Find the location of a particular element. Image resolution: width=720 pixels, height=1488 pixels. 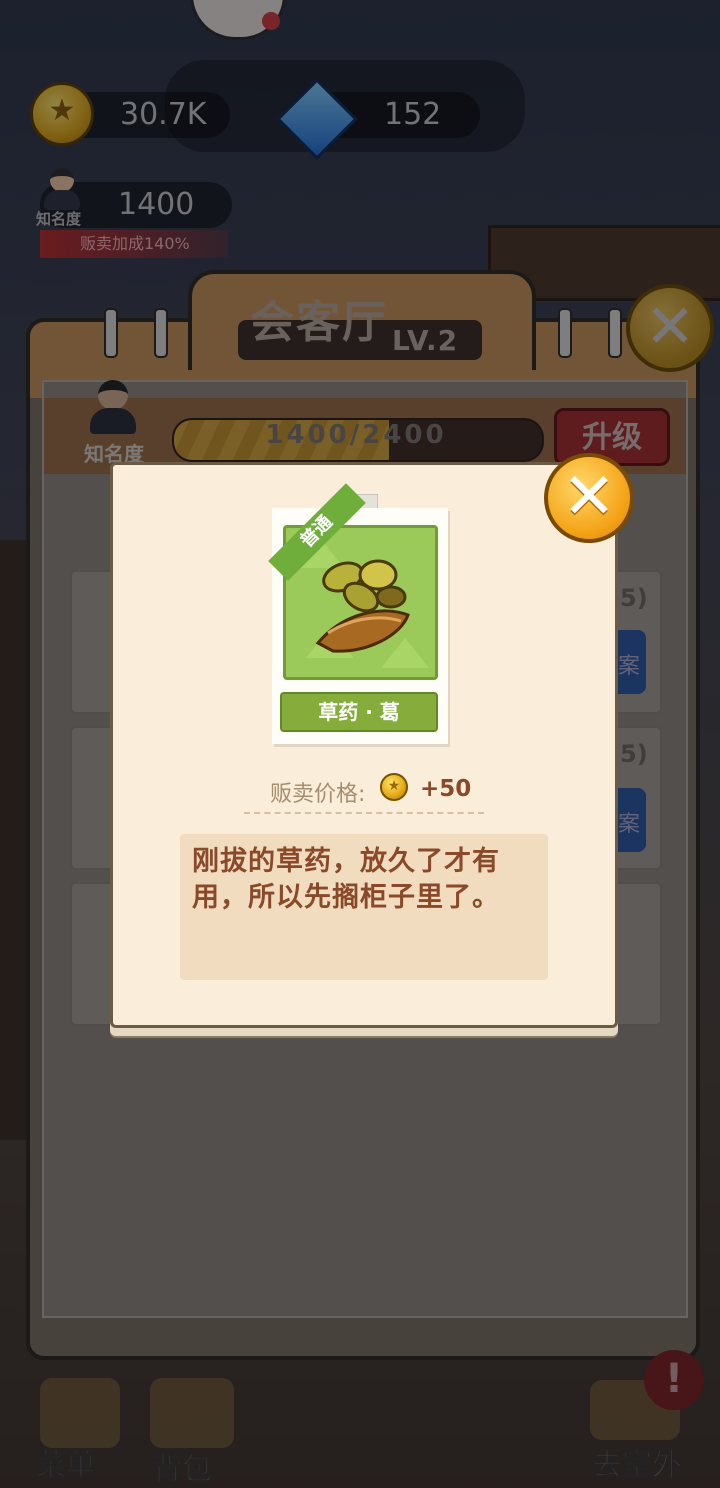

item-name: 草药 · 葛 is located at coordinates (359, 712).